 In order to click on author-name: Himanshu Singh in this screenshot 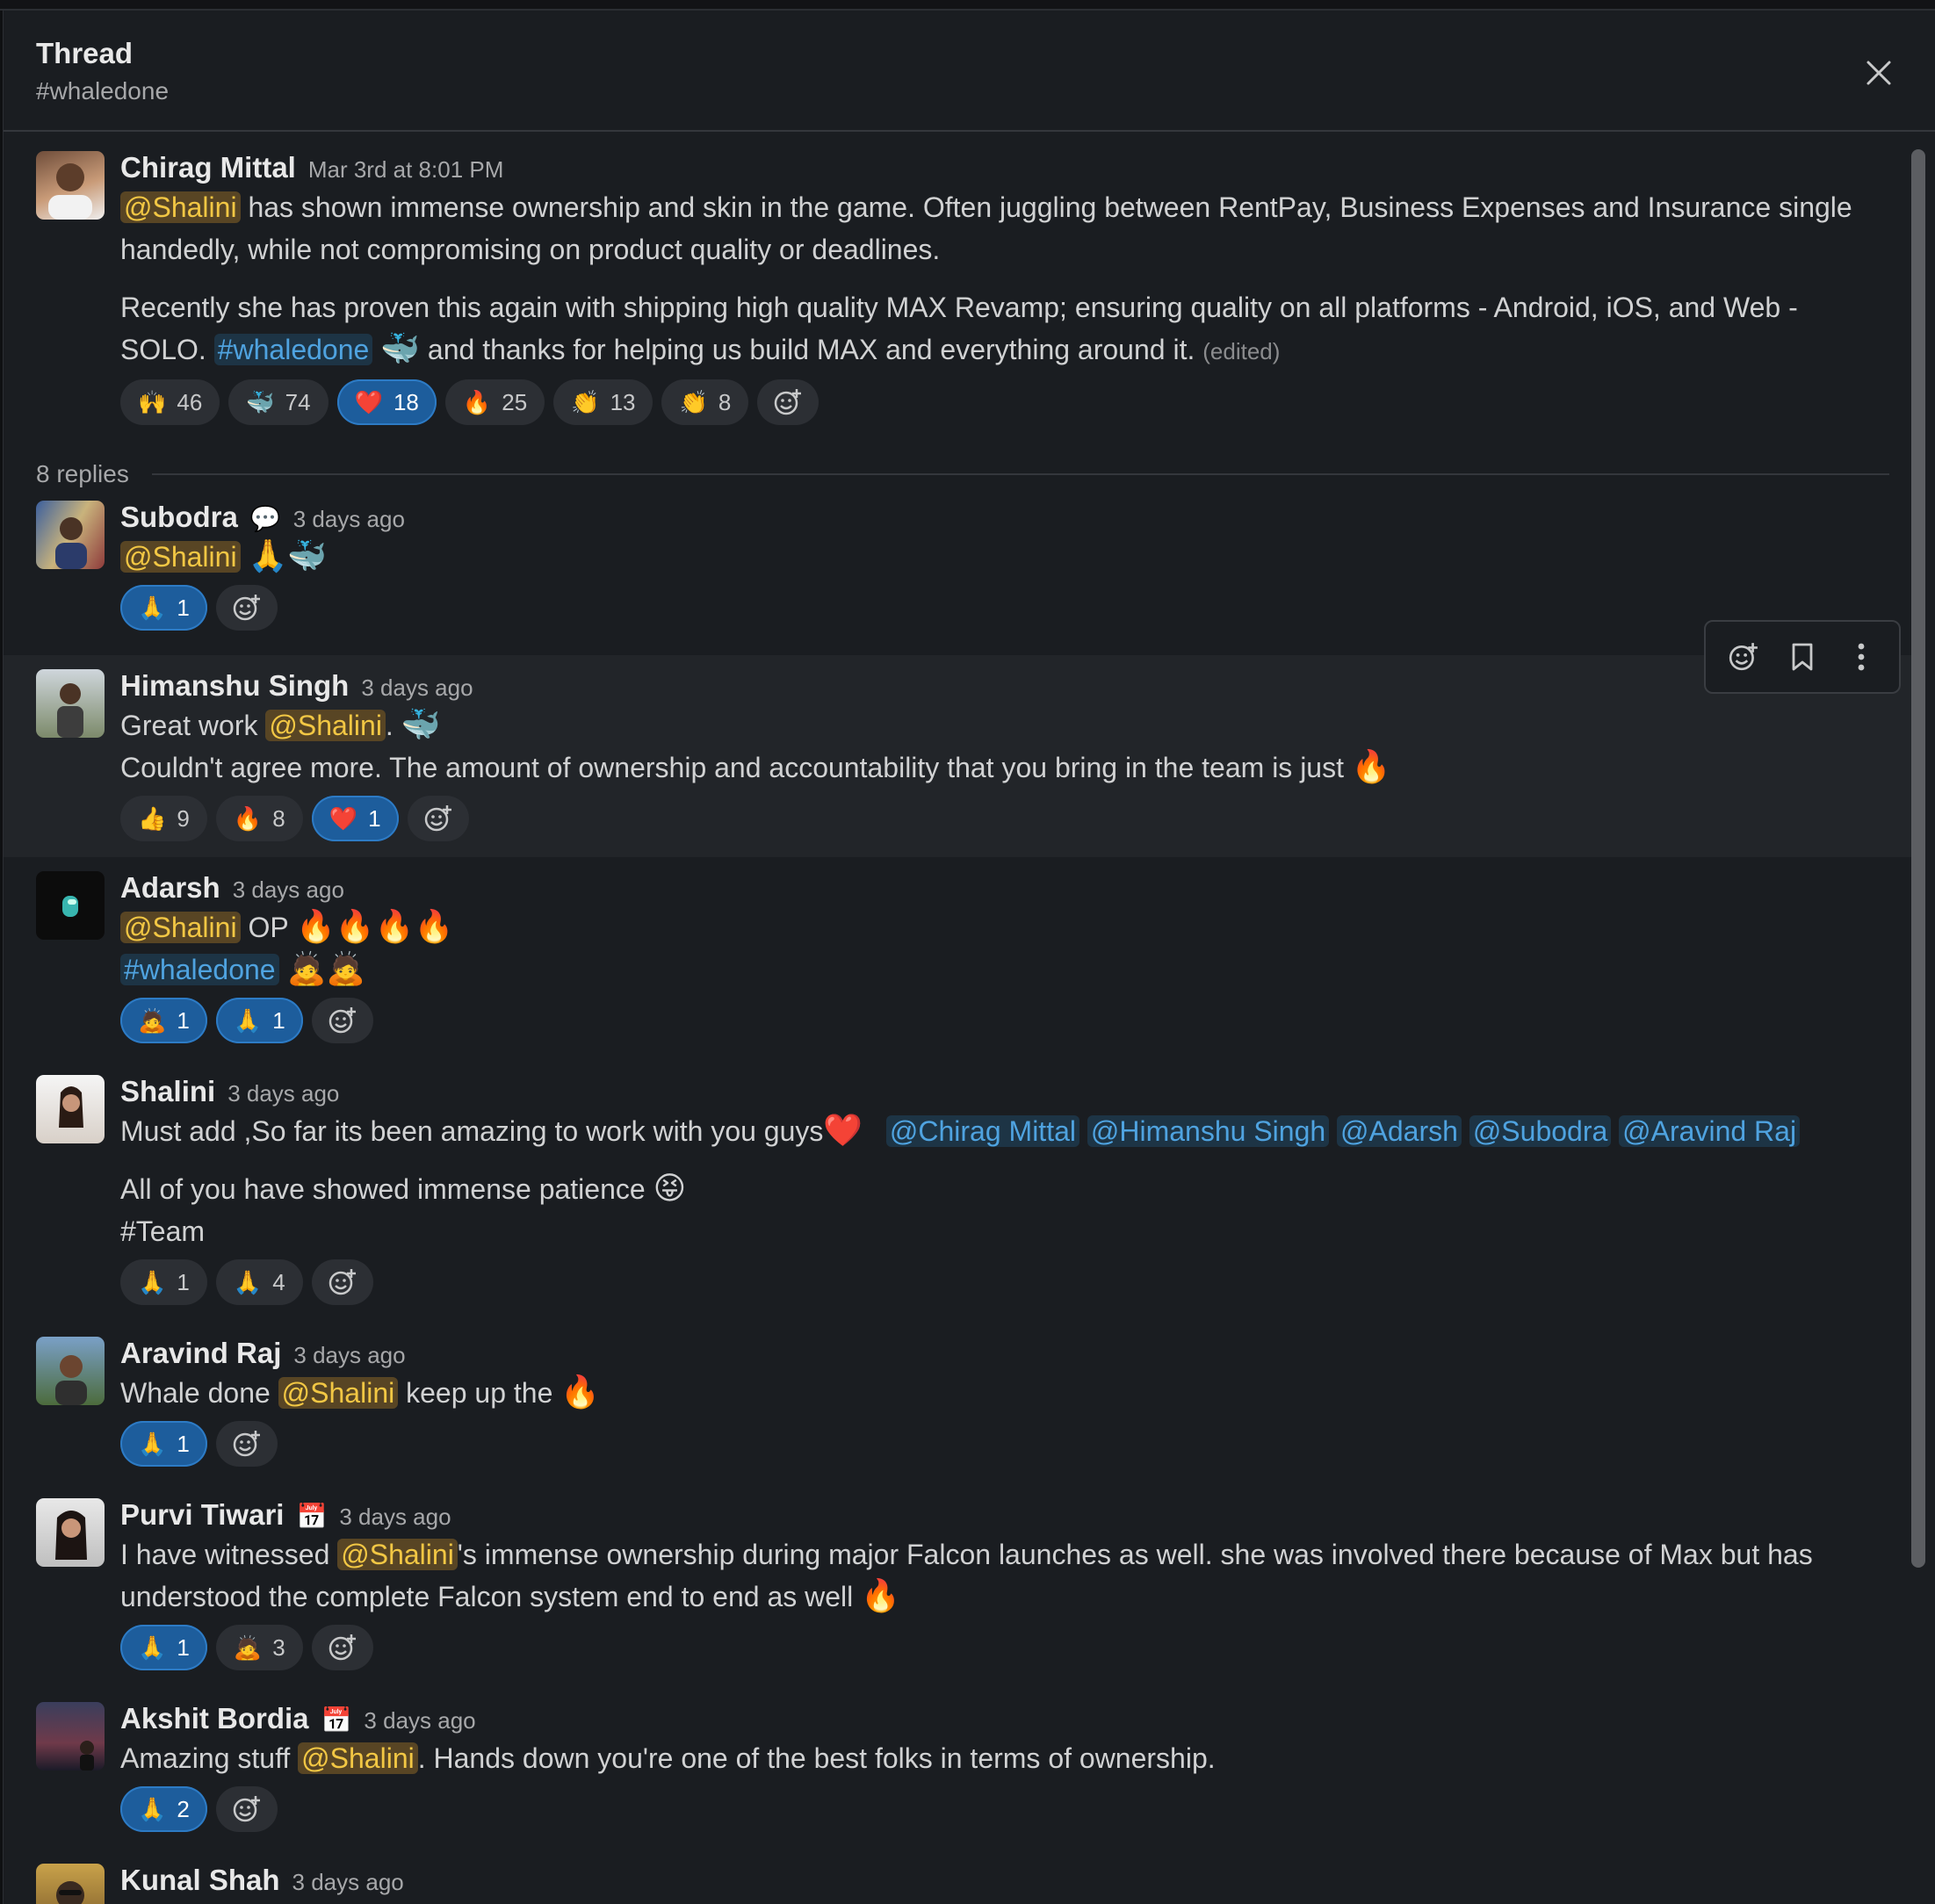, I will do `click(234, 686)`.